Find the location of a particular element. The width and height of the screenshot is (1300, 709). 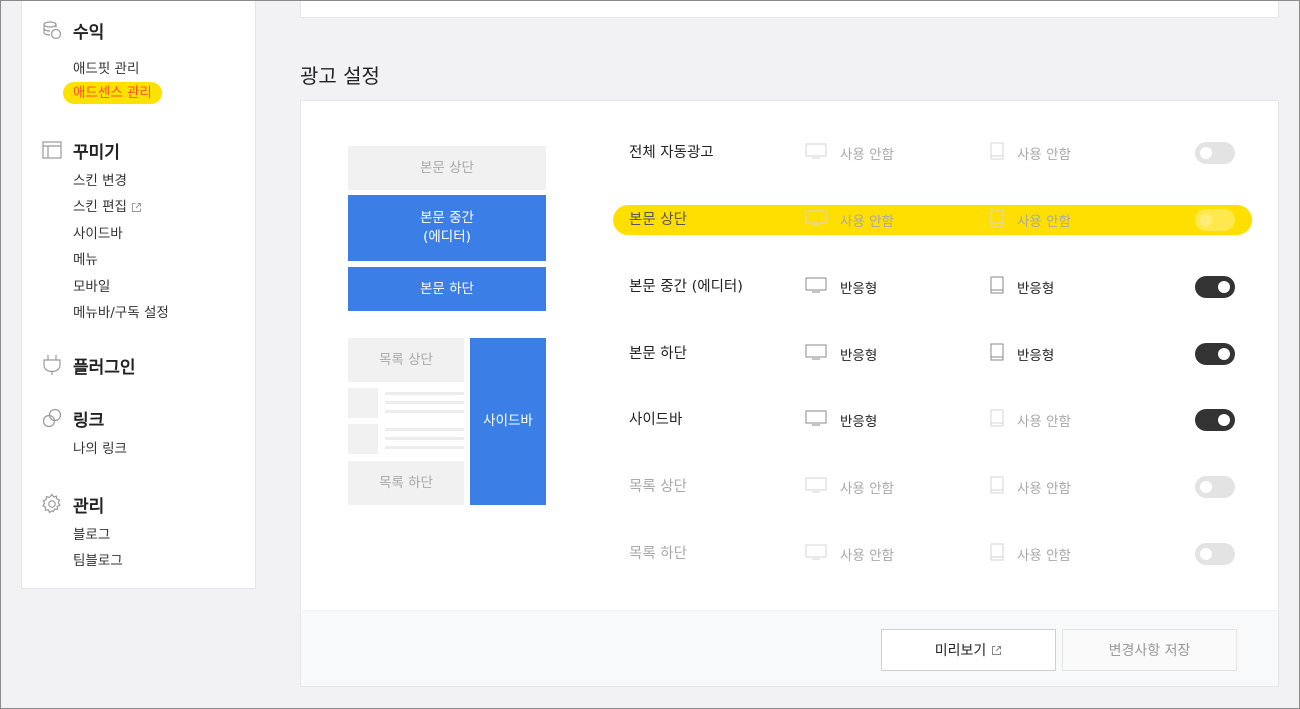

ad-setting-row: 전체 자동광고 사용 안함 사용 안함 is located at coordinates (789, 153).